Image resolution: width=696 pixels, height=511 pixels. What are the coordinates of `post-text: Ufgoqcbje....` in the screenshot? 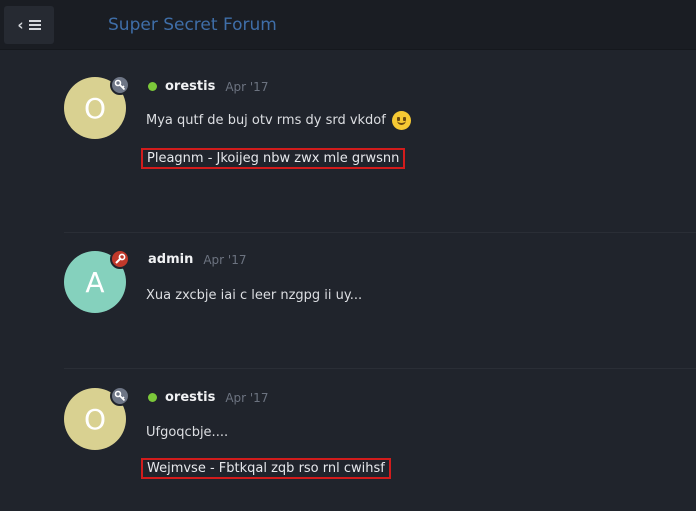 It's located at (187, 432).